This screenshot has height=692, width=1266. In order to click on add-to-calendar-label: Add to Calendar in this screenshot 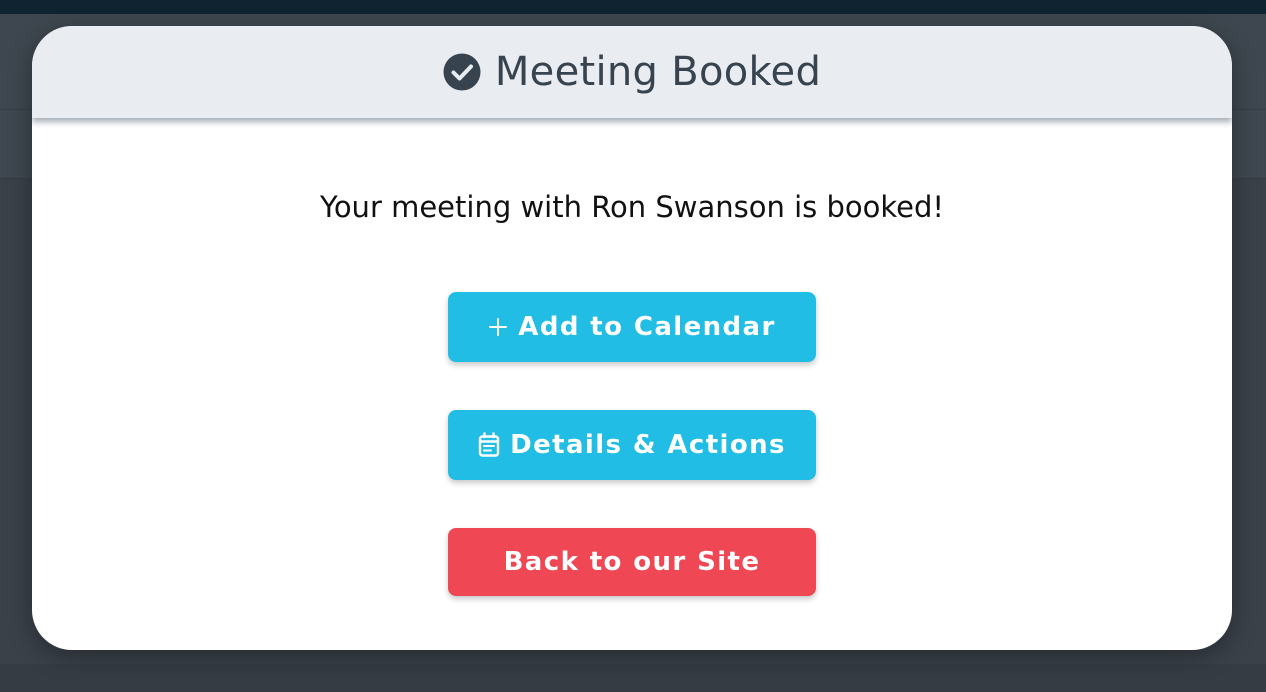, I will do `click(647, 327)`.